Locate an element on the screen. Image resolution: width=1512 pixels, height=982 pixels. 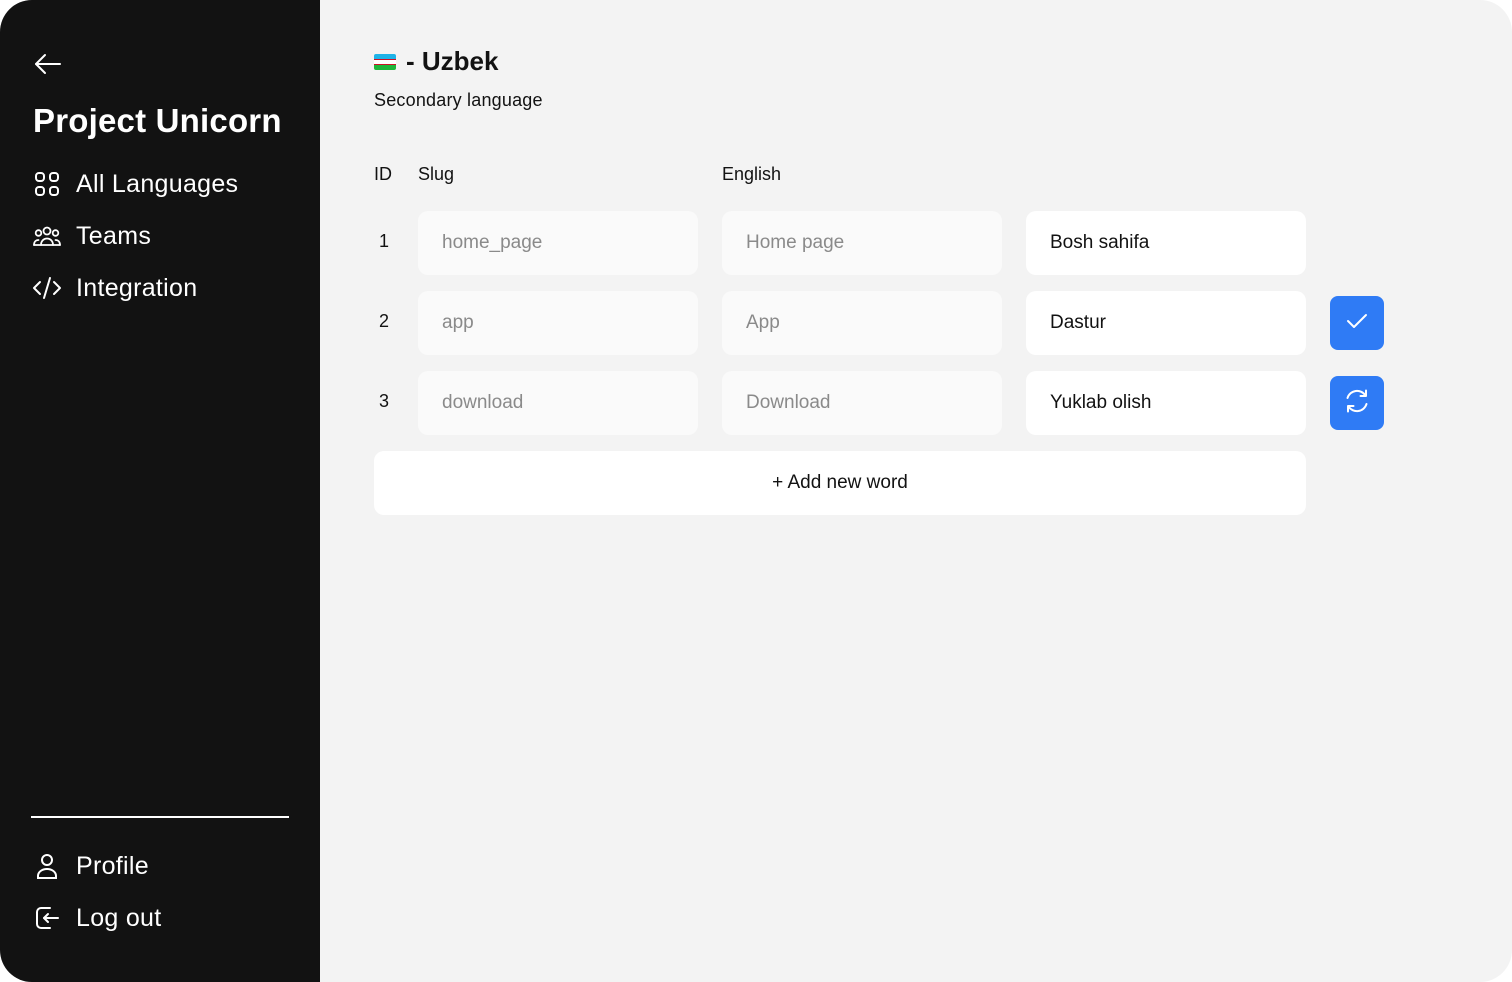
refresh-icon is located at coordinates (1357, 403).